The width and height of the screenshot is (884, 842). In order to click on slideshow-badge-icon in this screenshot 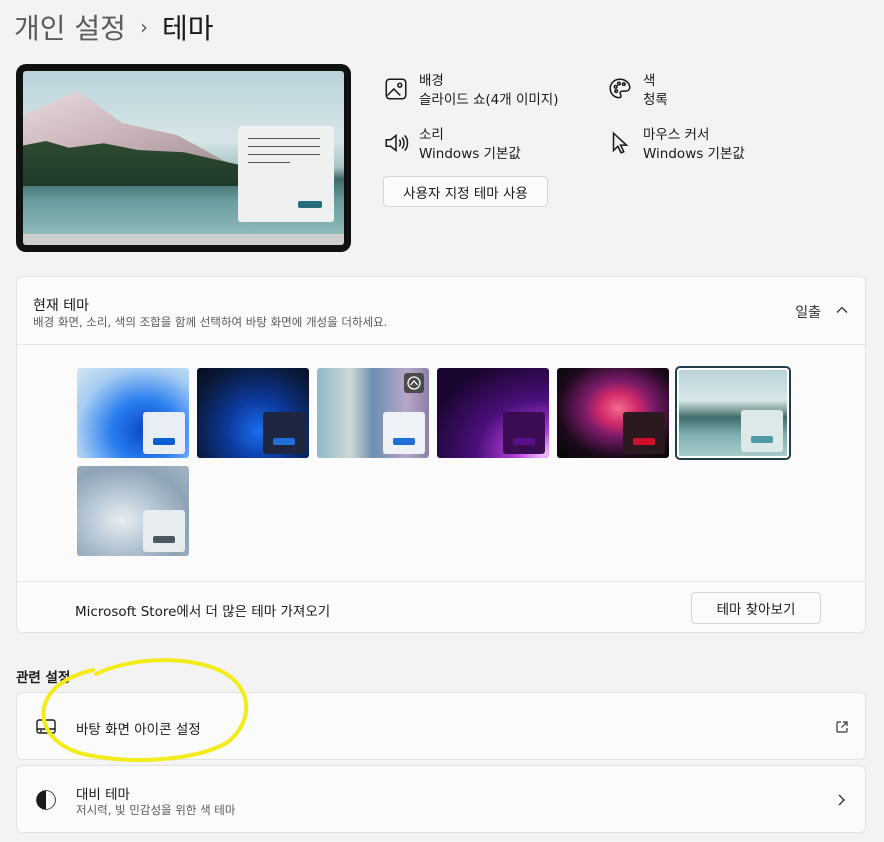, I will do `click(414, 383)`.